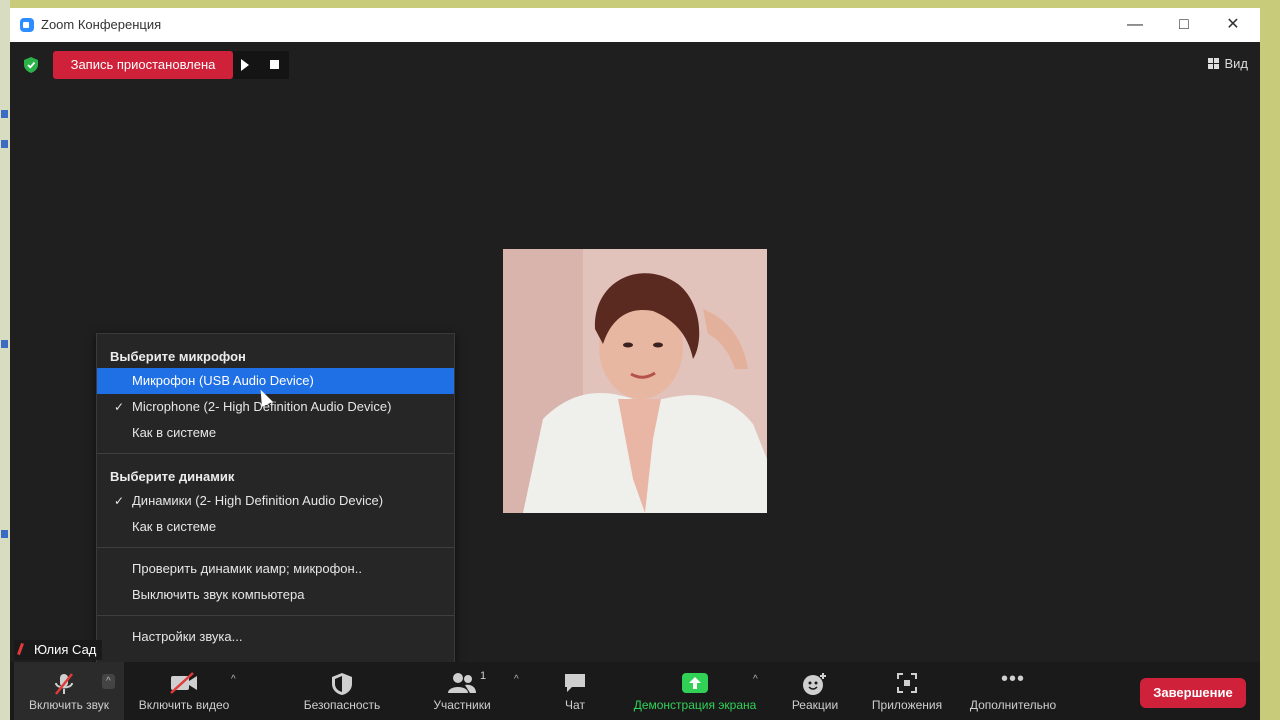 The width and height of the screenshot is (1280, 720). I want to click on reactions-button: Реакции, so click(815, 691).